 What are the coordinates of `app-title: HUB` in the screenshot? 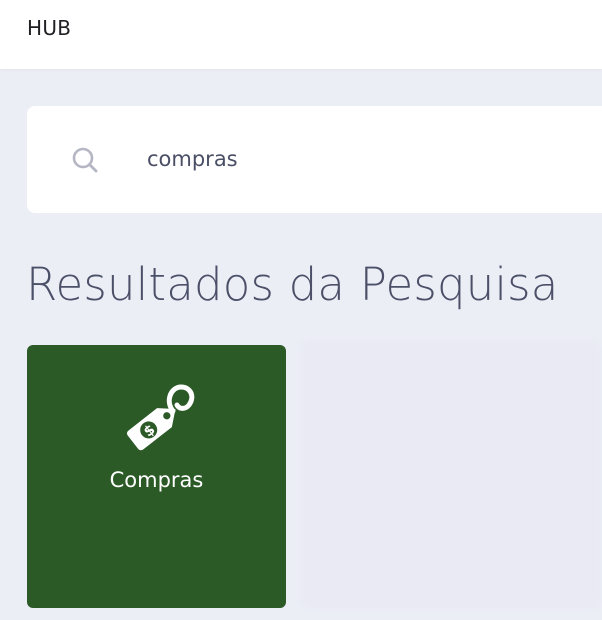 It's located at (49, 28).